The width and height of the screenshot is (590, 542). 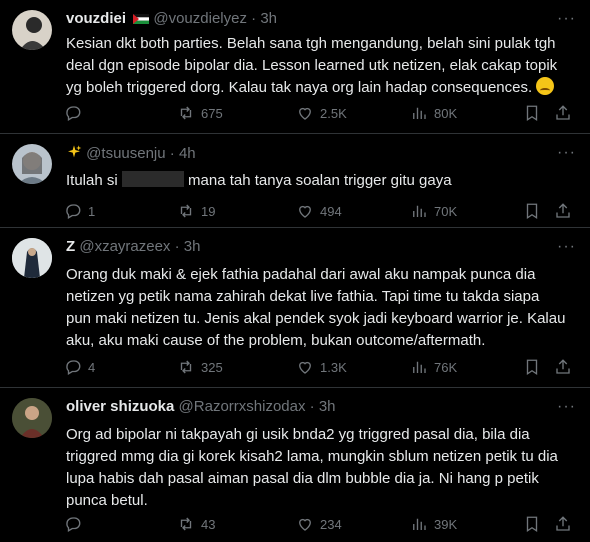 What do you see at coordinates (545, 86) in the screenshot?
I see `emoji-icon` at bounding box center [545, 86].